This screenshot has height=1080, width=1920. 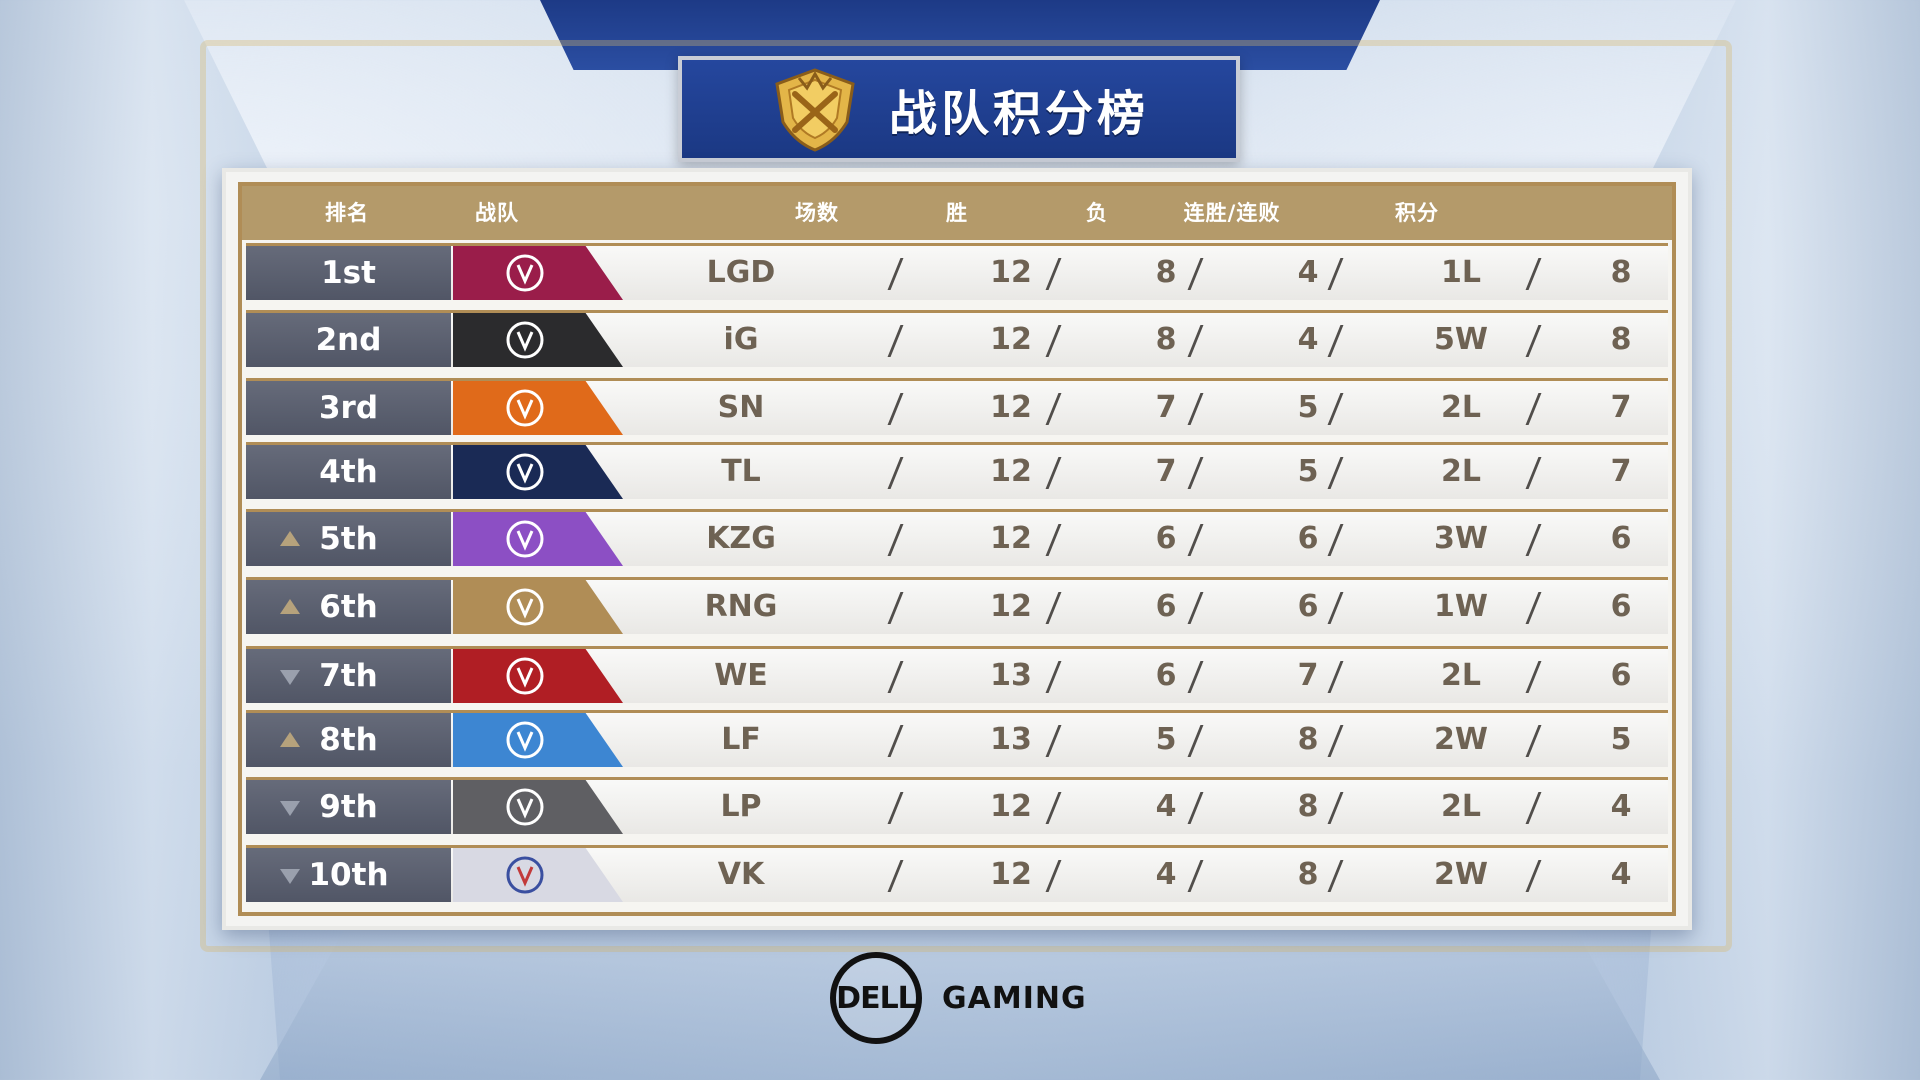 What do you see at coordinates (815, 110) in the screenshot?
I see `trophy-emblem-icon` at bounding box center [815, 110].